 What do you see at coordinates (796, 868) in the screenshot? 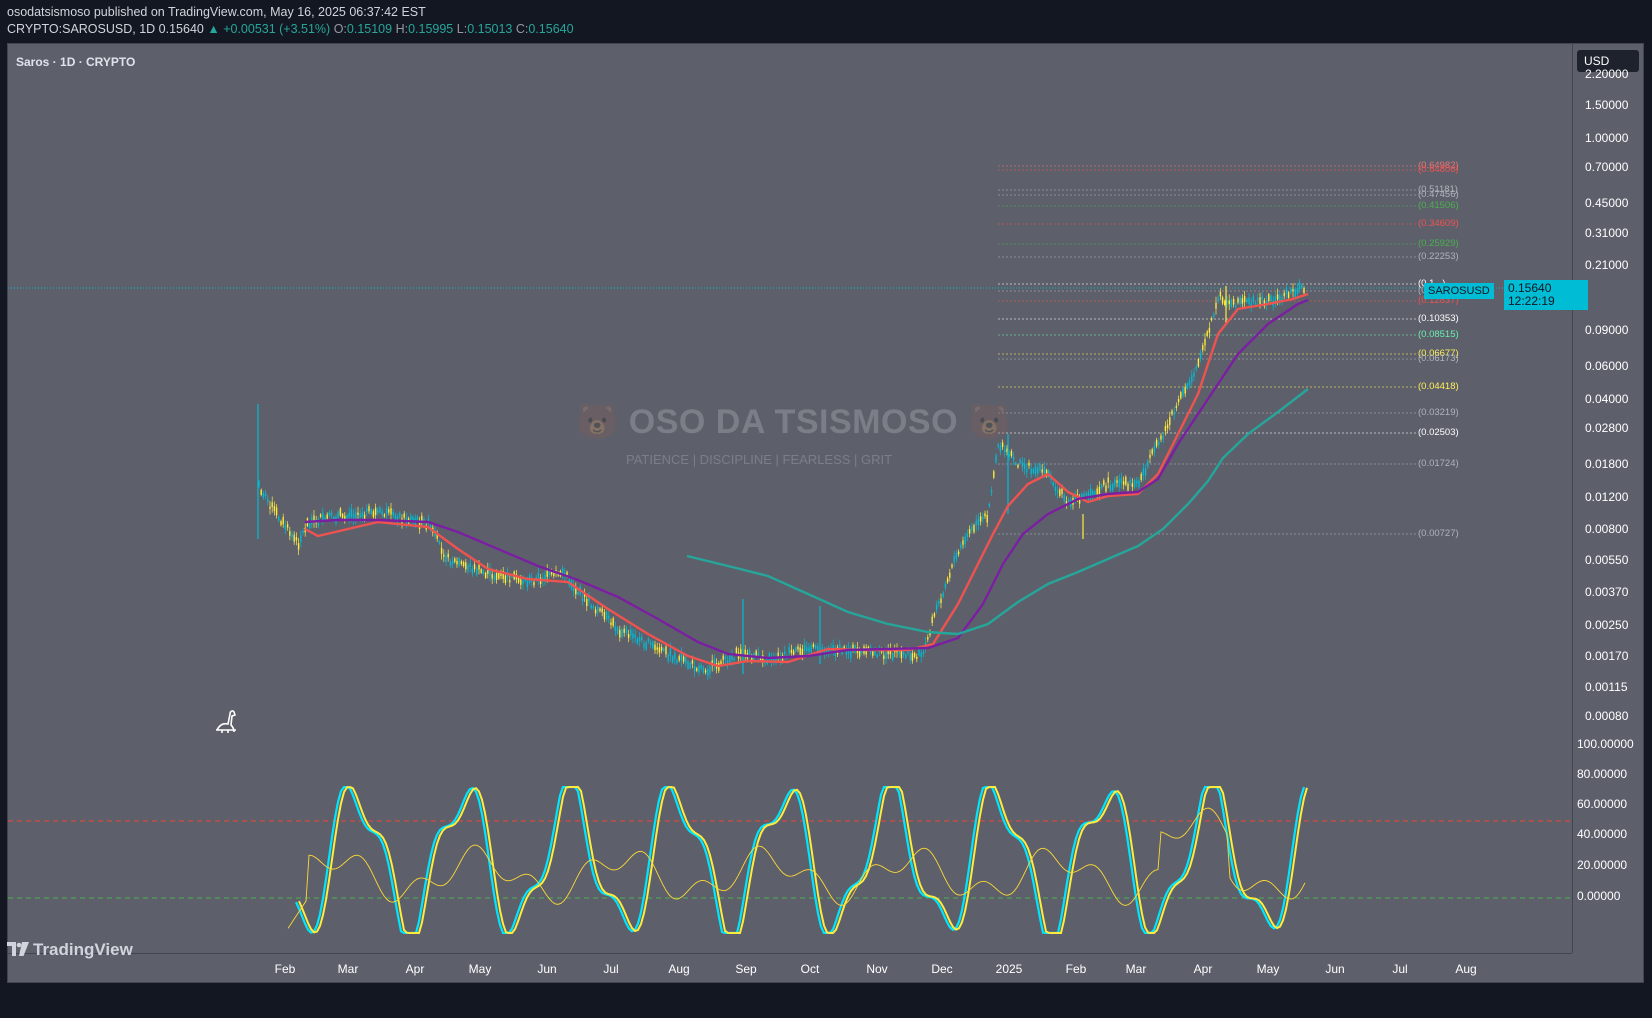
I see `osc-rsi-line` at bounding box center [796, 868].